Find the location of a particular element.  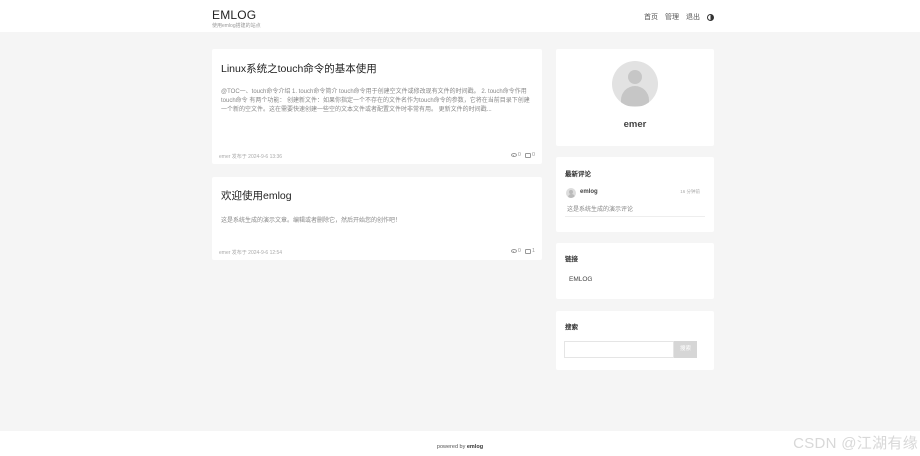

search-input is located at coordinates (619, 349).